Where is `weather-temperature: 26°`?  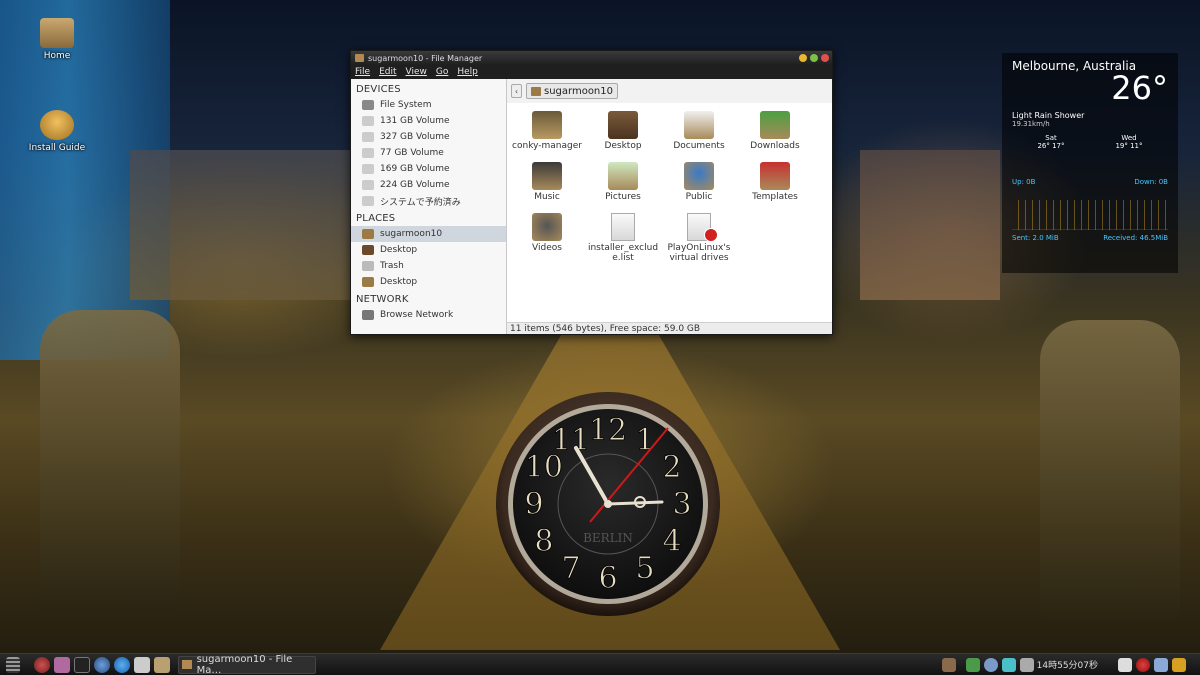
weather-temperature: 26° is located at coordinates (1139, 88).